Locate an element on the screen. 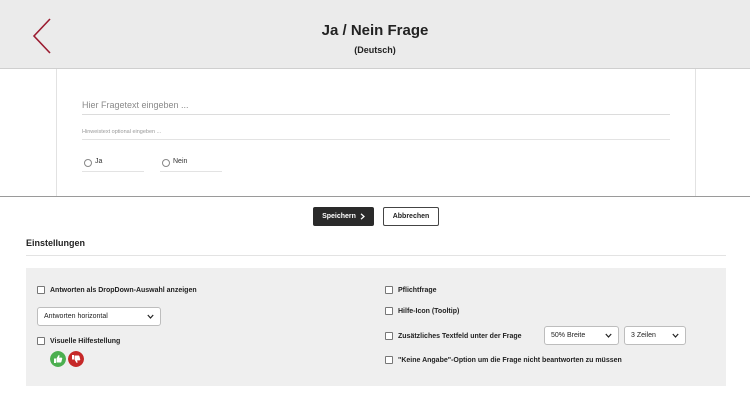 This screenshot has width=750, height=395. help-icon-checkbox is located at coordinates (389, 311).